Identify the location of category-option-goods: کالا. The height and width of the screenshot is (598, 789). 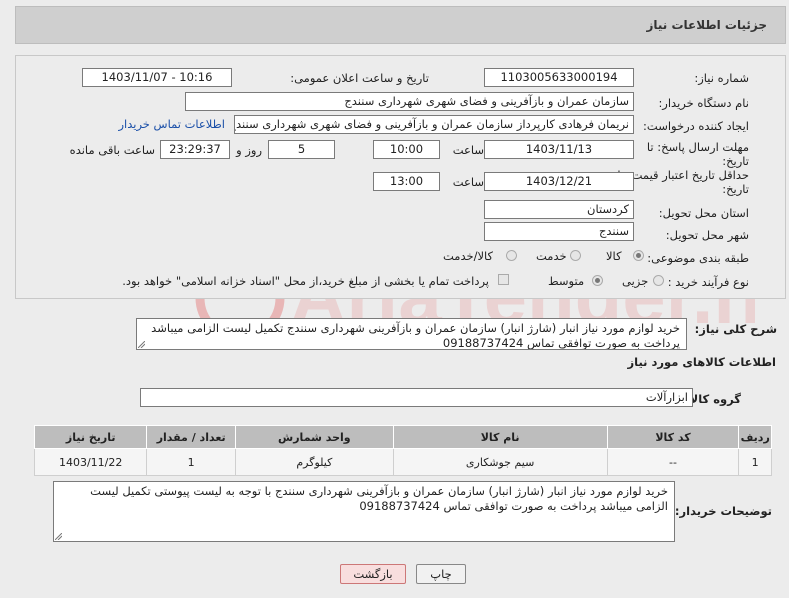
(614, 256).